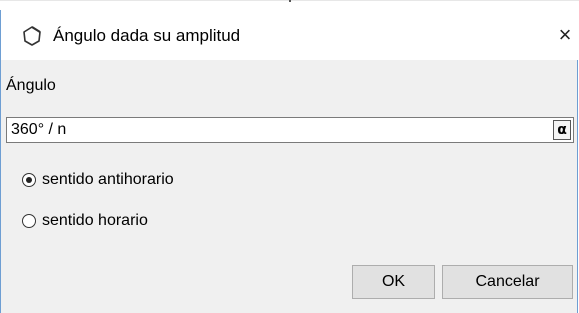  What do you see at coordinates (393, 282) in the screenshot?
I see `ok-button: OK` at bounding box center [393, 282].